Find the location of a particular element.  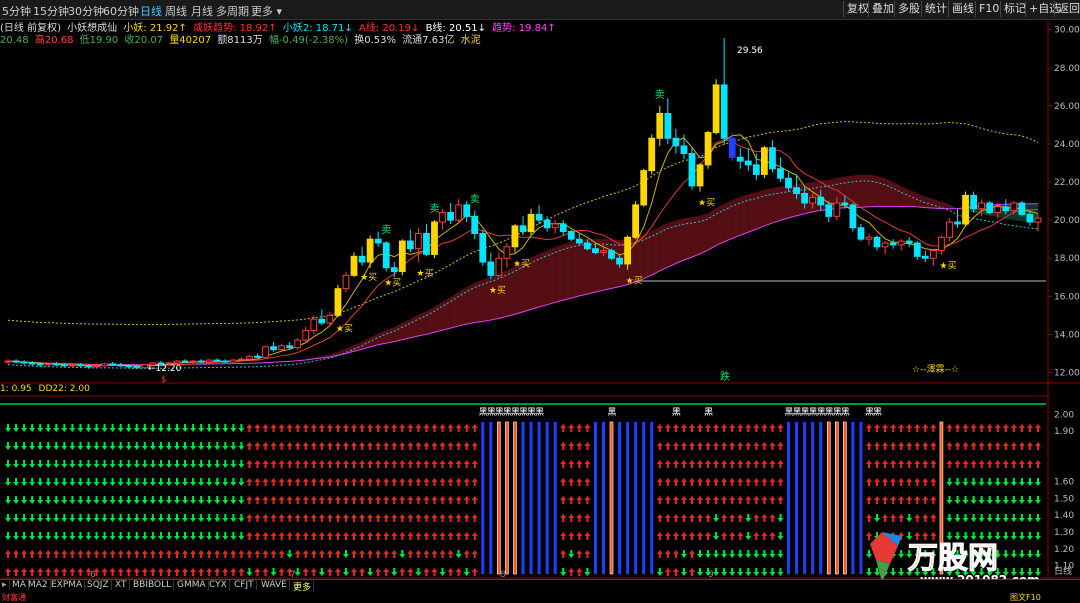

tab-cyx: CYX is located at coordinates (218, 585).